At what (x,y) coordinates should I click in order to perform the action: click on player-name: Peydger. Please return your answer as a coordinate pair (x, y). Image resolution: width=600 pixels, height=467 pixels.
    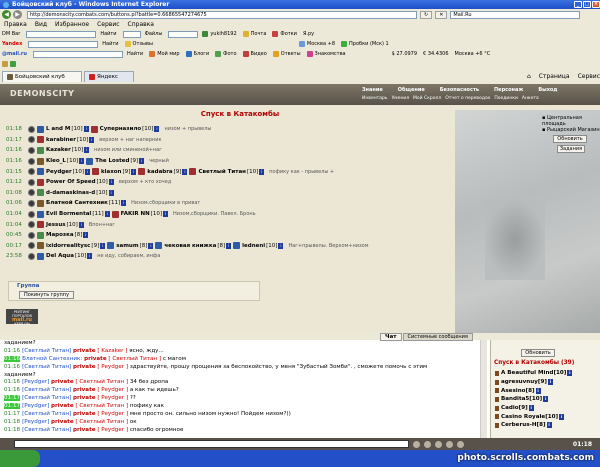
    Looking at the image, I should click on (59, 172).